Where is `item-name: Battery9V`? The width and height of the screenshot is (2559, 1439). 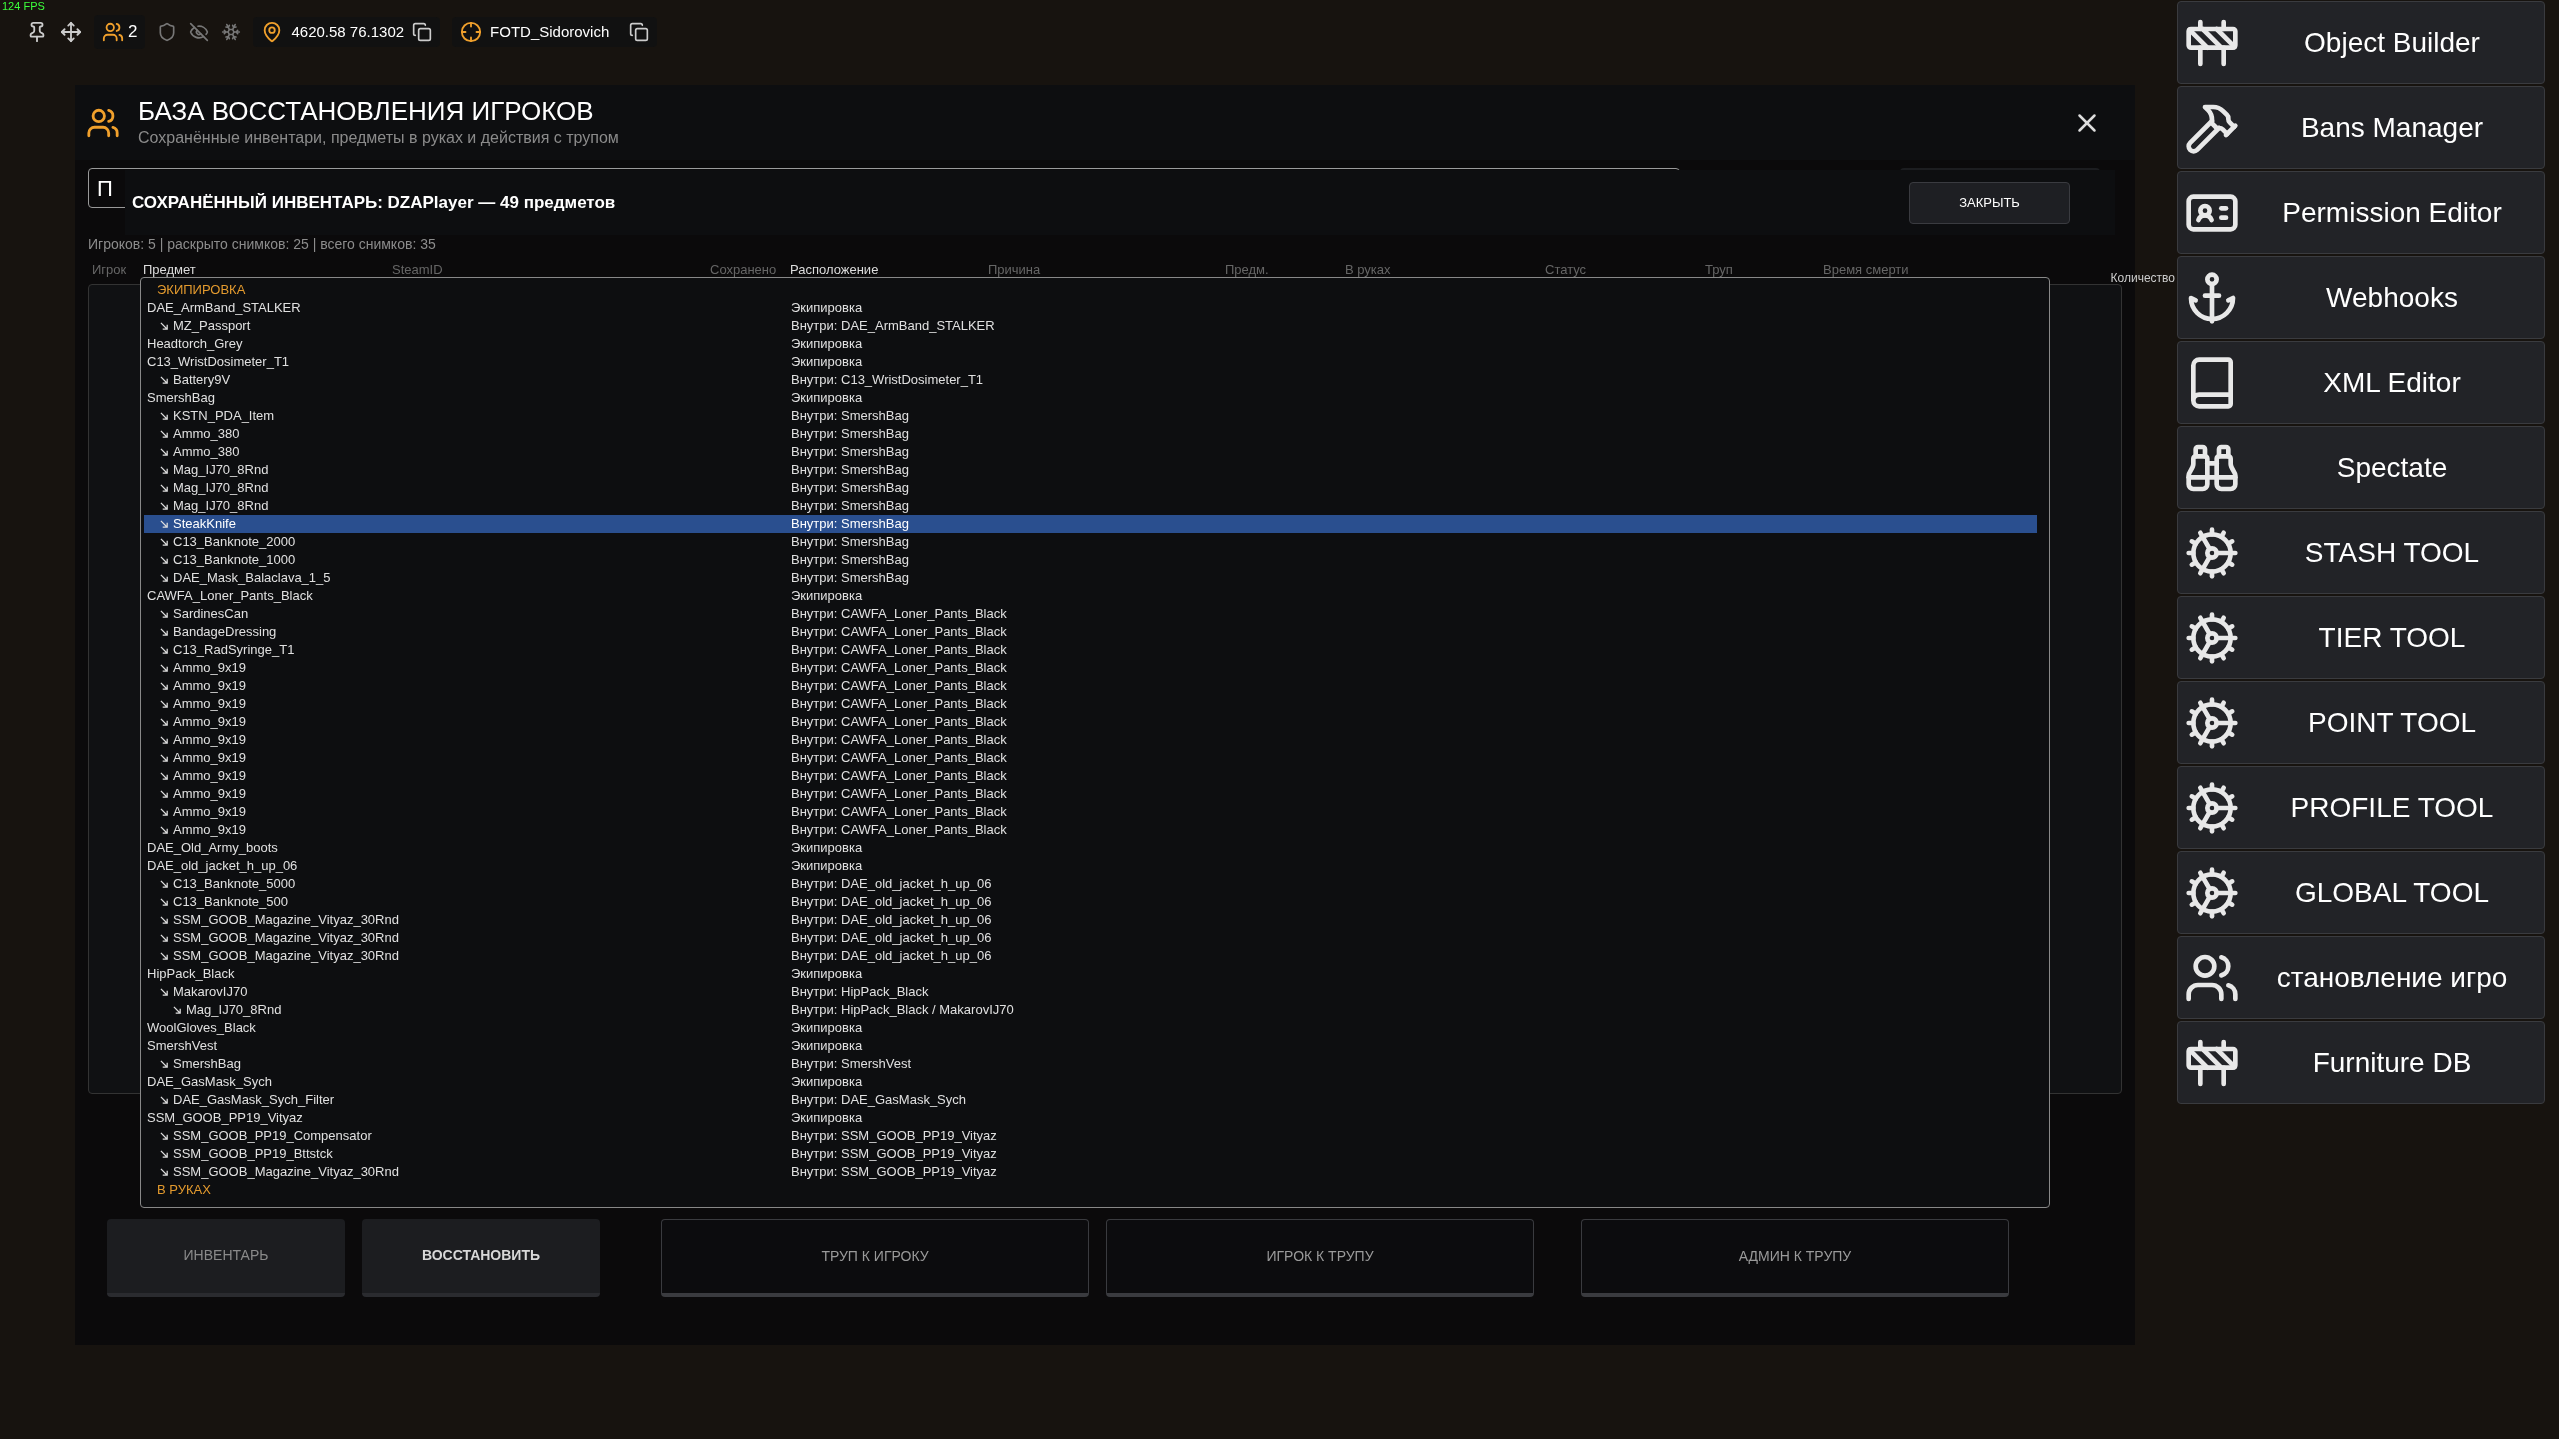 item-name: Battery9V is located at coordinates (202, 380).